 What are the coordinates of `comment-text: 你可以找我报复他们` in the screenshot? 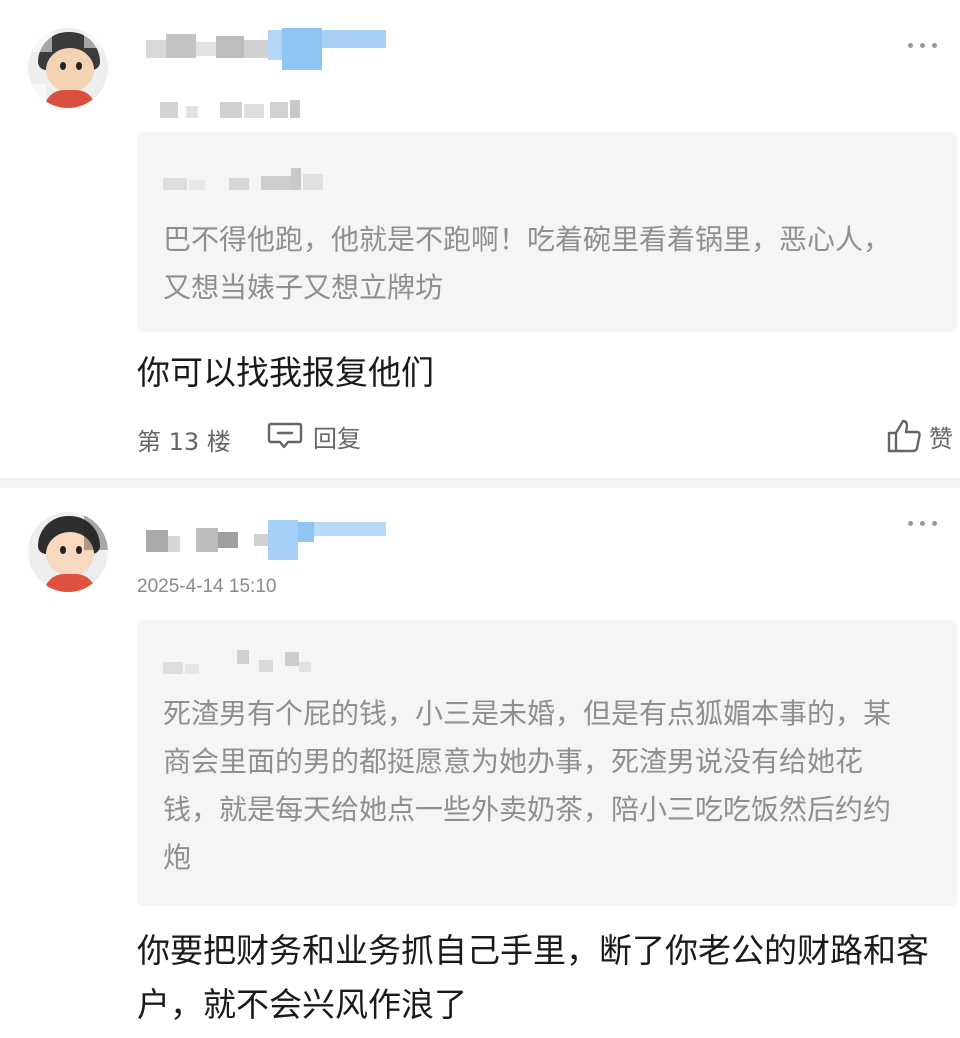 It's located at (285, 372).